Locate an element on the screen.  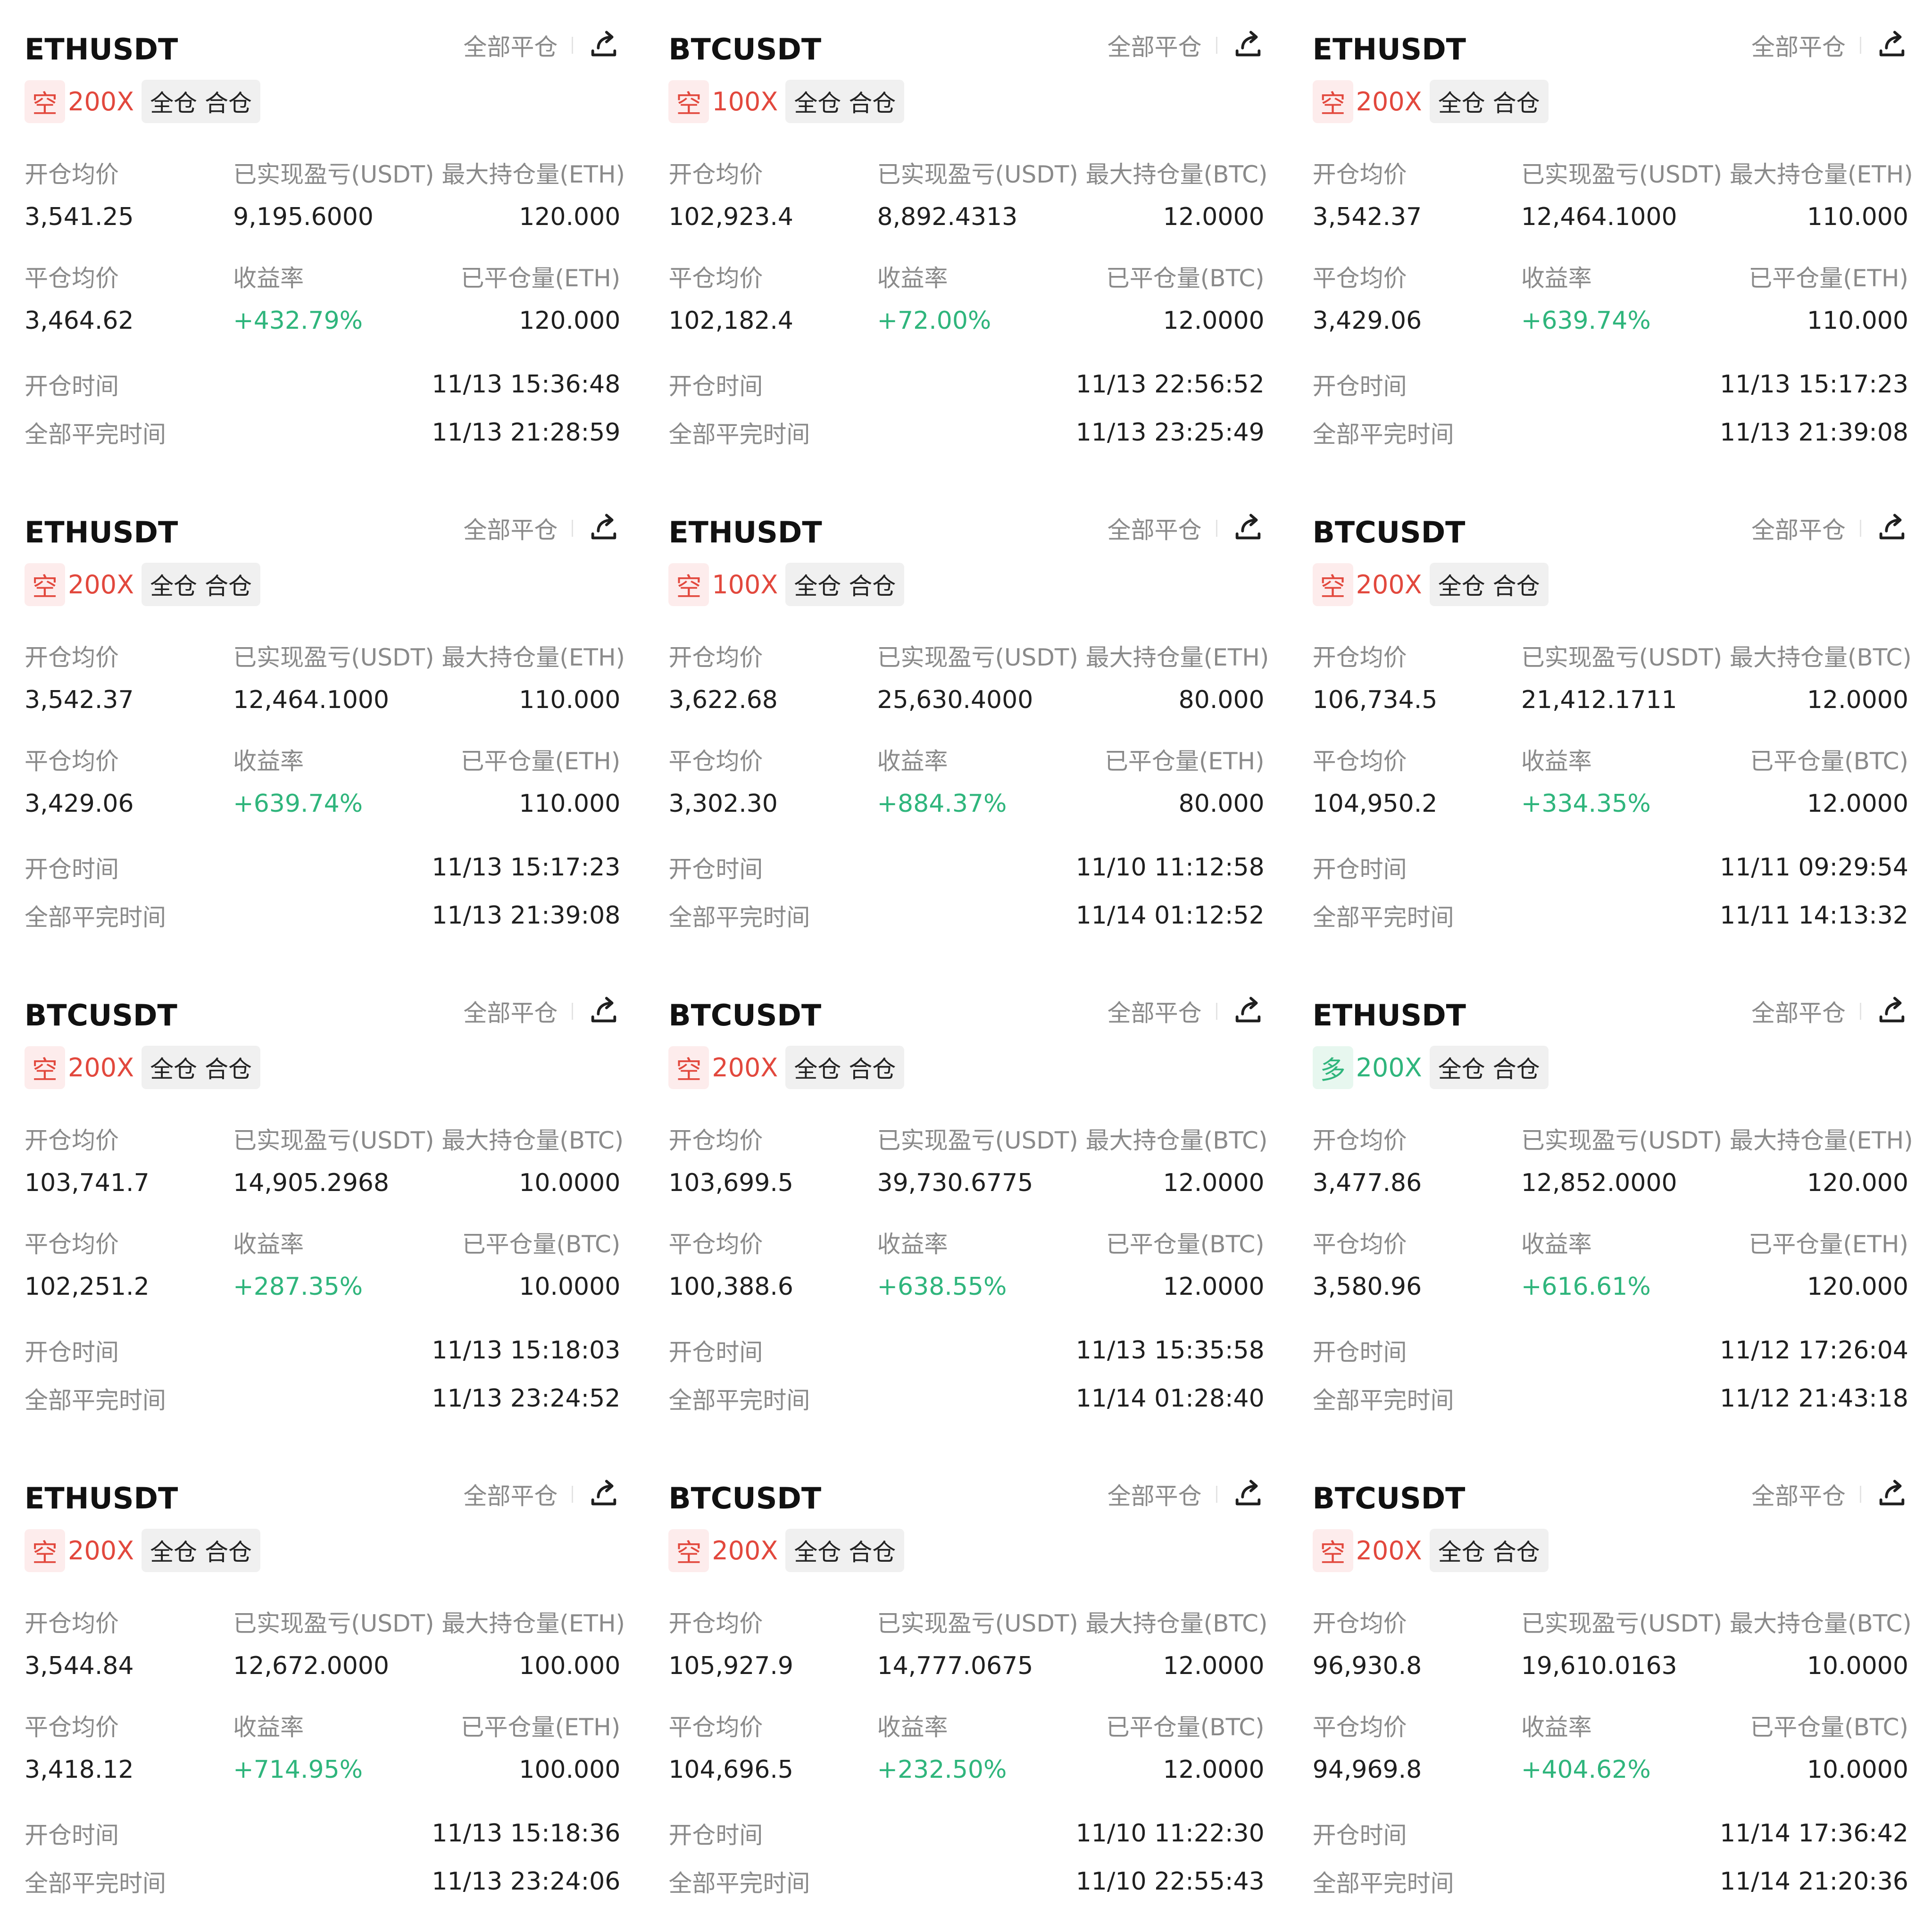
realized-pnl-value: 8,892.4313 is located at coordinates (948, 217).